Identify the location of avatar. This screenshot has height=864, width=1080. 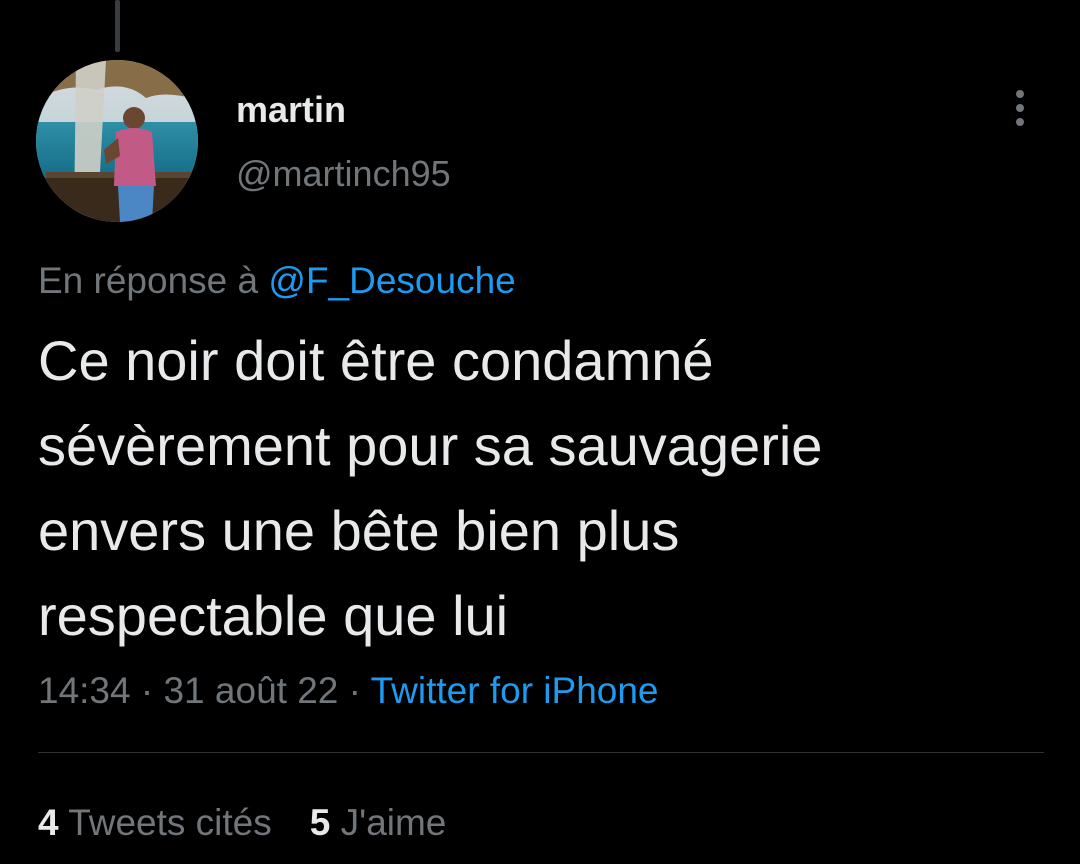
(117, 141).